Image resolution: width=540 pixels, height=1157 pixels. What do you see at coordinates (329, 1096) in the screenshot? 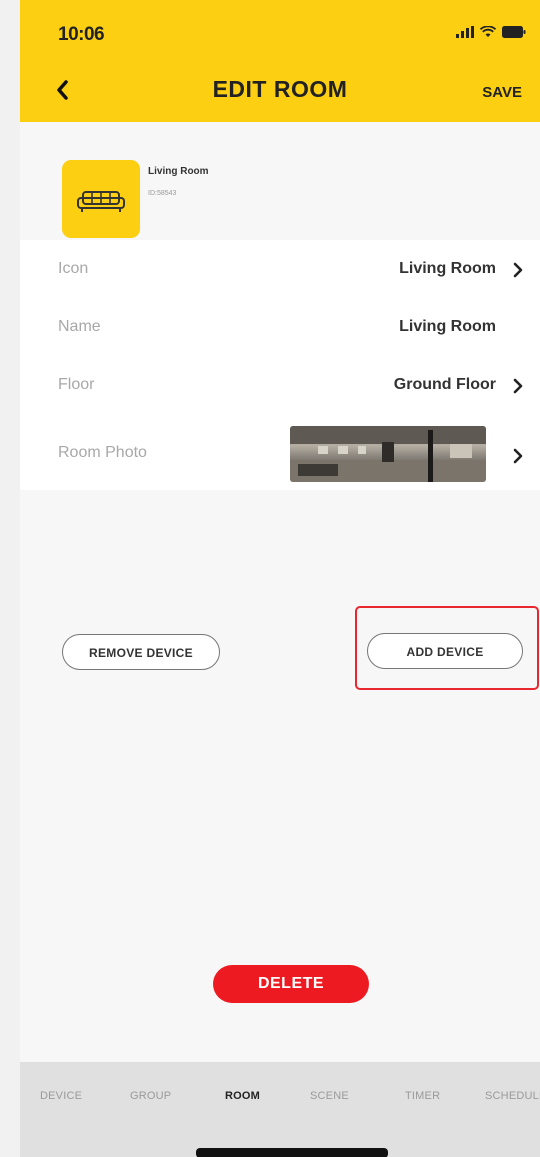
I see `tab-scene: SCENE` at bounding box center [329, 1096].